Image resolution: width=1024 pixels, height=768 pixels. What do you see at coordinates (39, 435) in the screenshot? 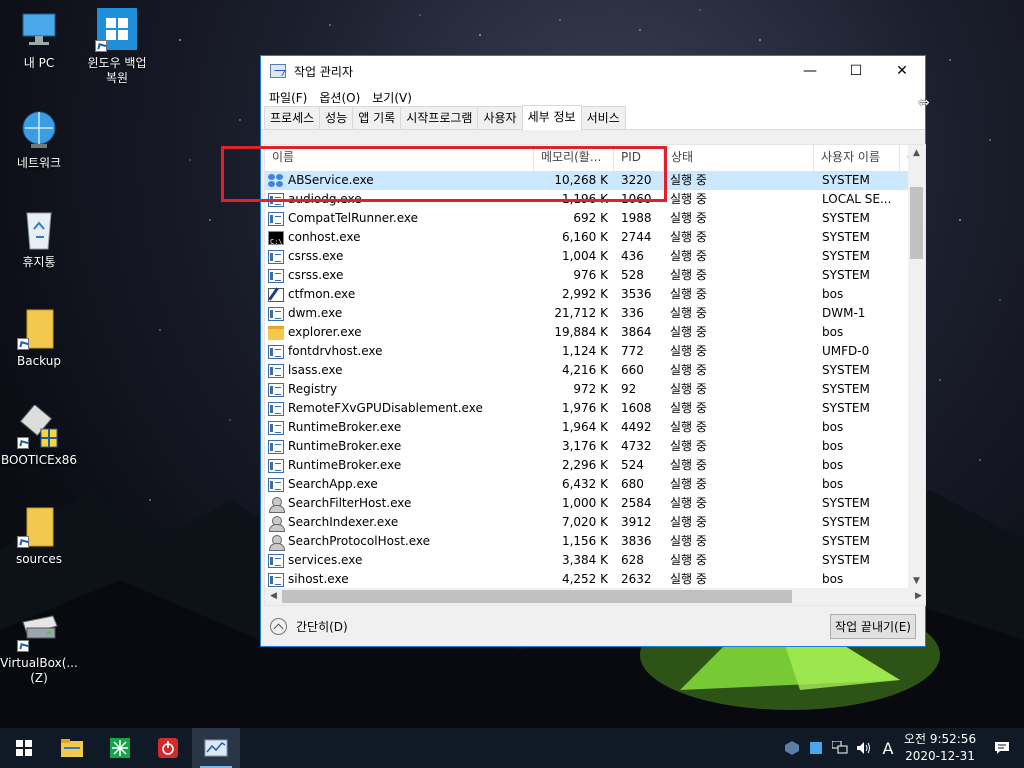
I see `desktop-icon-booticex86: BOOTICEx86` at bounding box center [39, 435].